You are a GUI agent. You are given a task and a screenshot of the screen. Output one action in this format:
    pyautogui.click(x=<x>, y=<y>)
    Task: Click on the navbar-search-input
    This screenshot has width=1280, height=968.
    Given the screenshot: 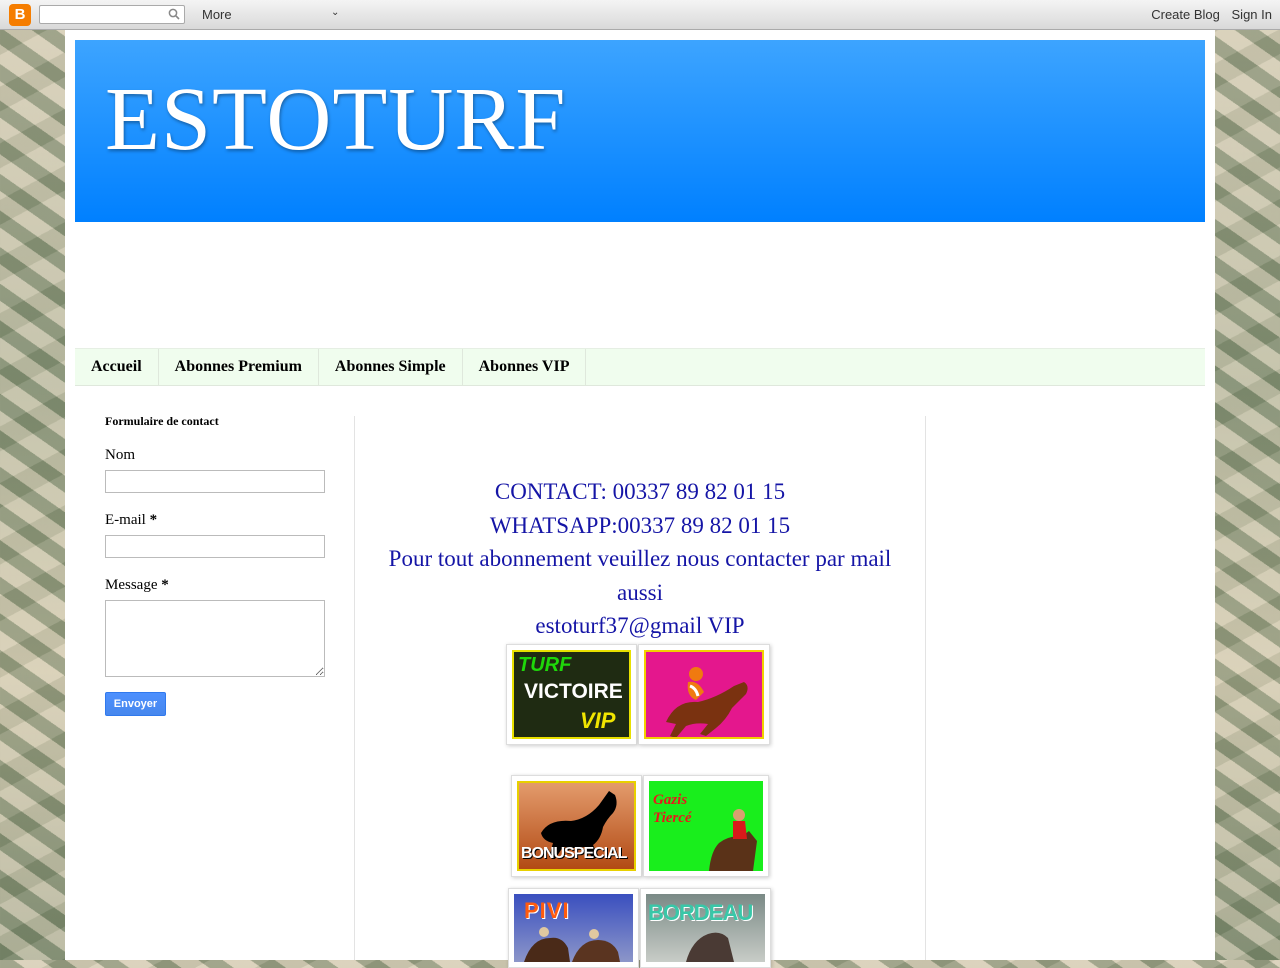 What is the action you would take?
    pyautogui.click(x=112, y=14)
    